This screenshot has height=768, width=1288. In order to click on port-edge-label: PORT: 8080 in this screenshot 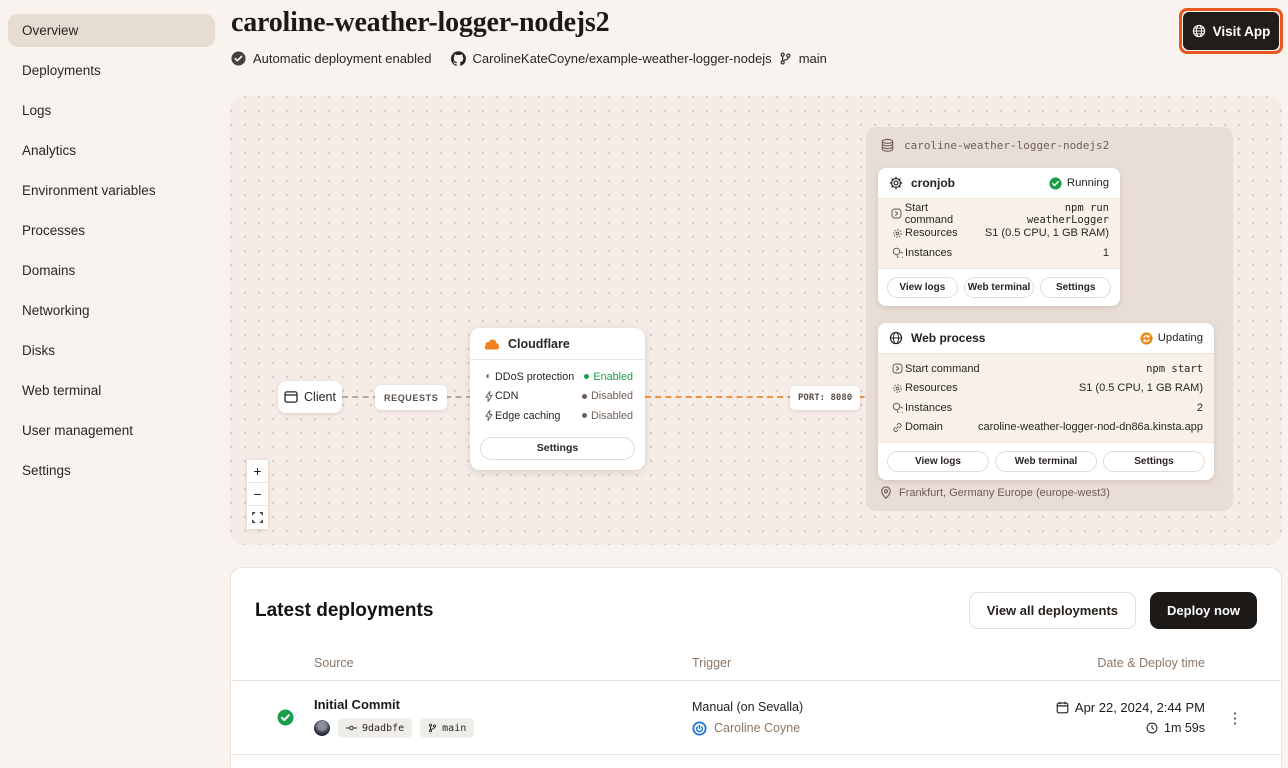, I will do `click(825, 398)`.